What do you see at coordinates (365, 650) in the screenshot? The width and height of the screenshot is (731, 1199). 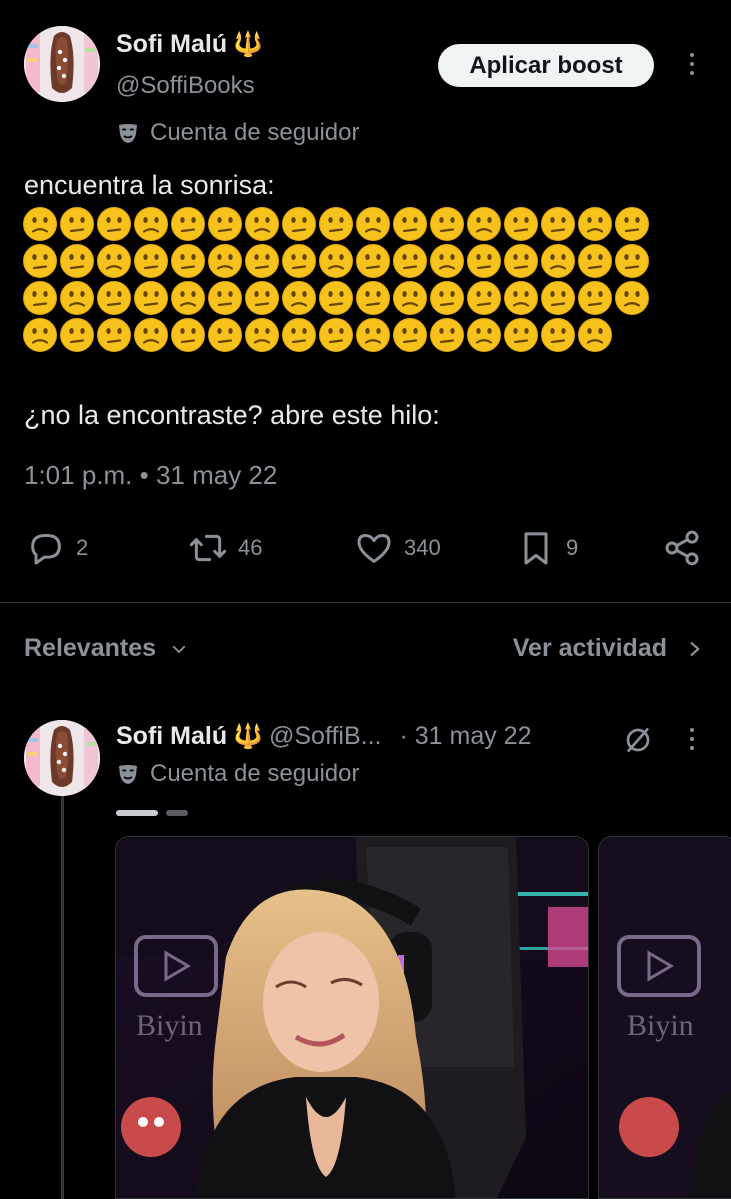 I see `replies-header: Relevantes Ver actividad` at bounding box center [365, 650].